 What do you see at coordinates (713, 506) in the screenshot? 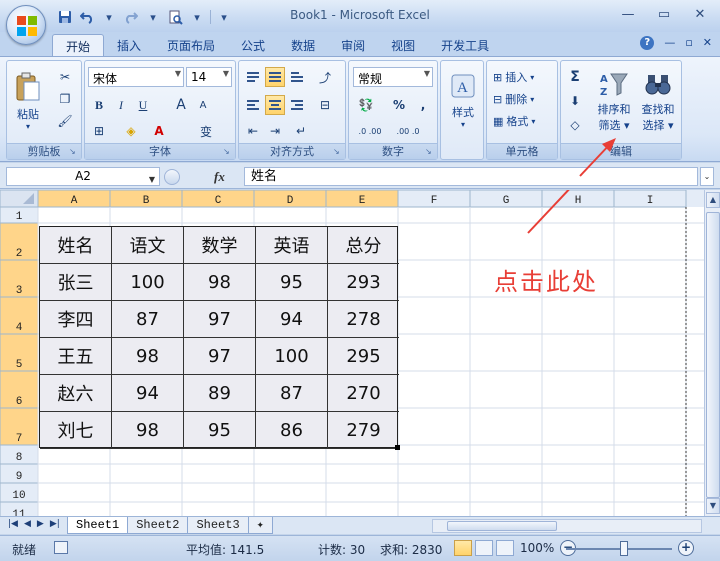
I see `scroll-down-icon: ▼` at bounding box center [713, 506].